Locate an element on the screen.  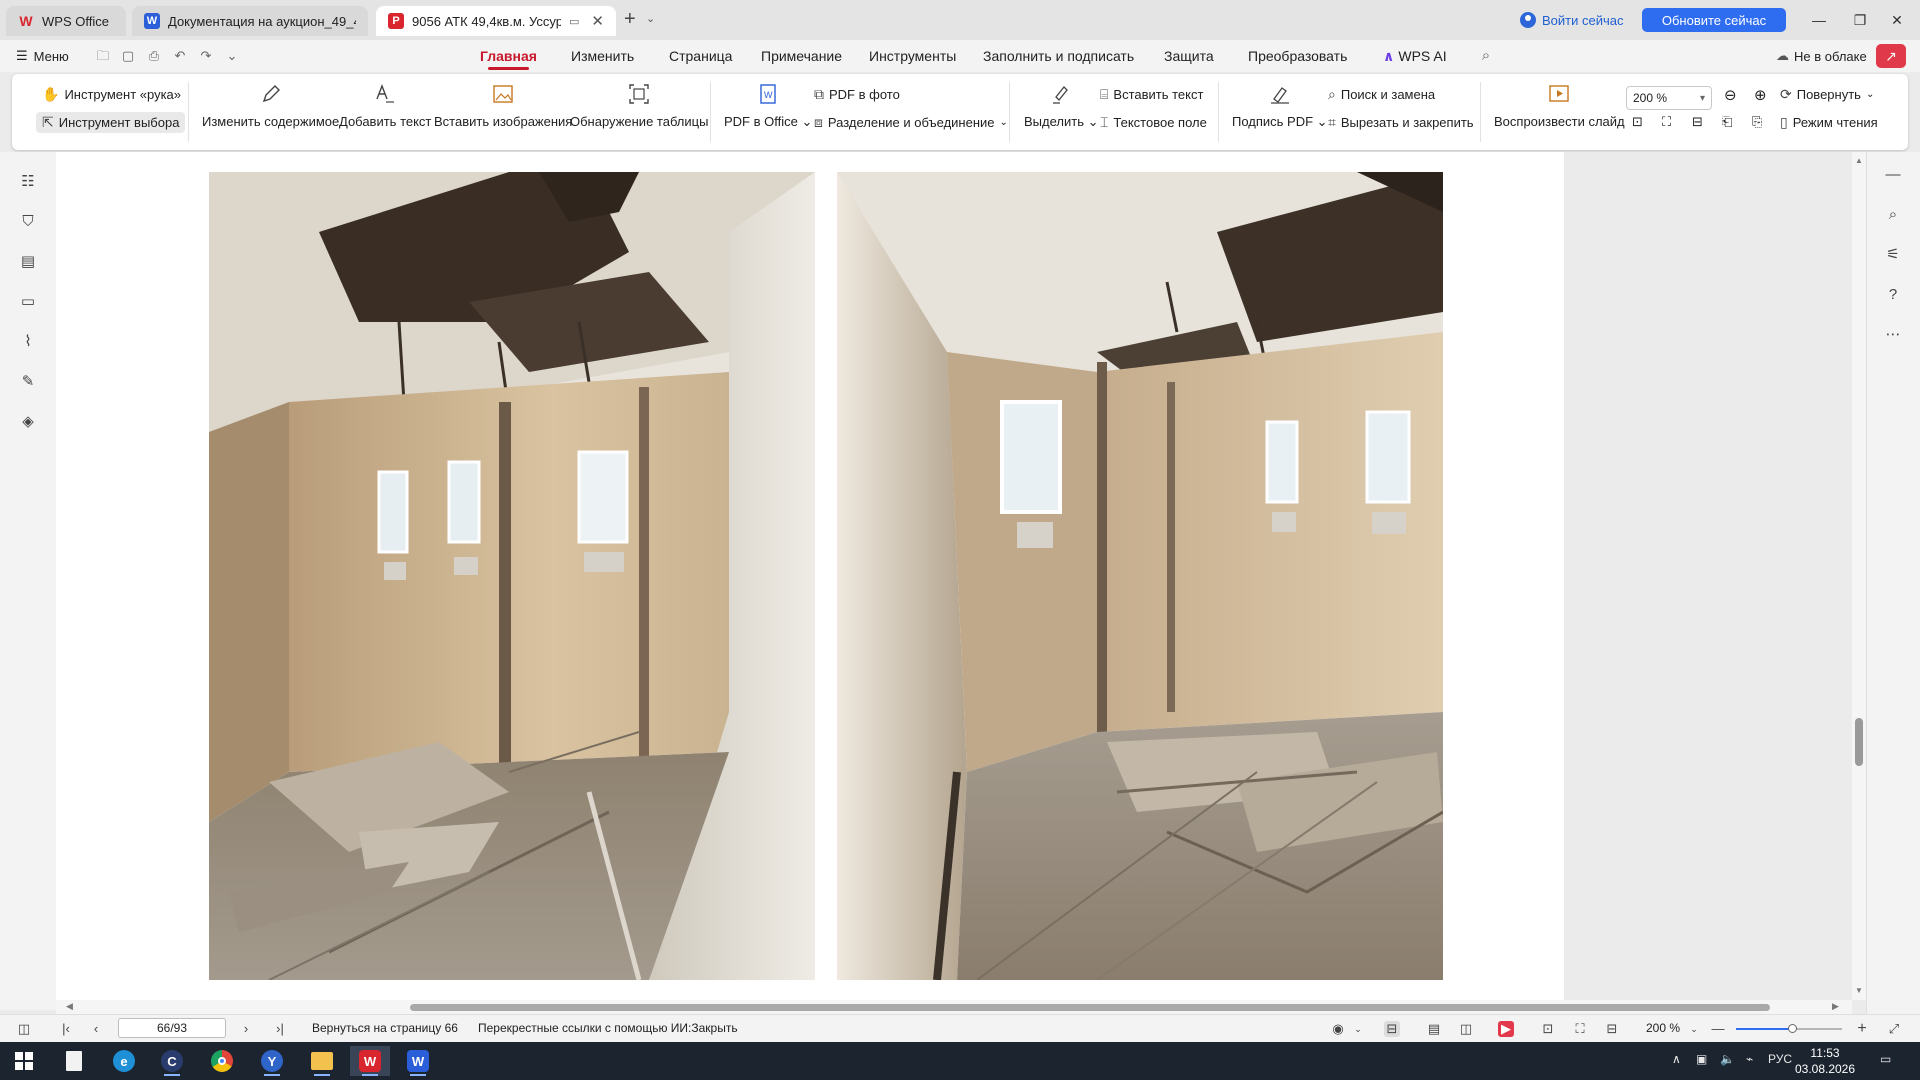
tab-page: Страница is located at coordinates (700, 56).